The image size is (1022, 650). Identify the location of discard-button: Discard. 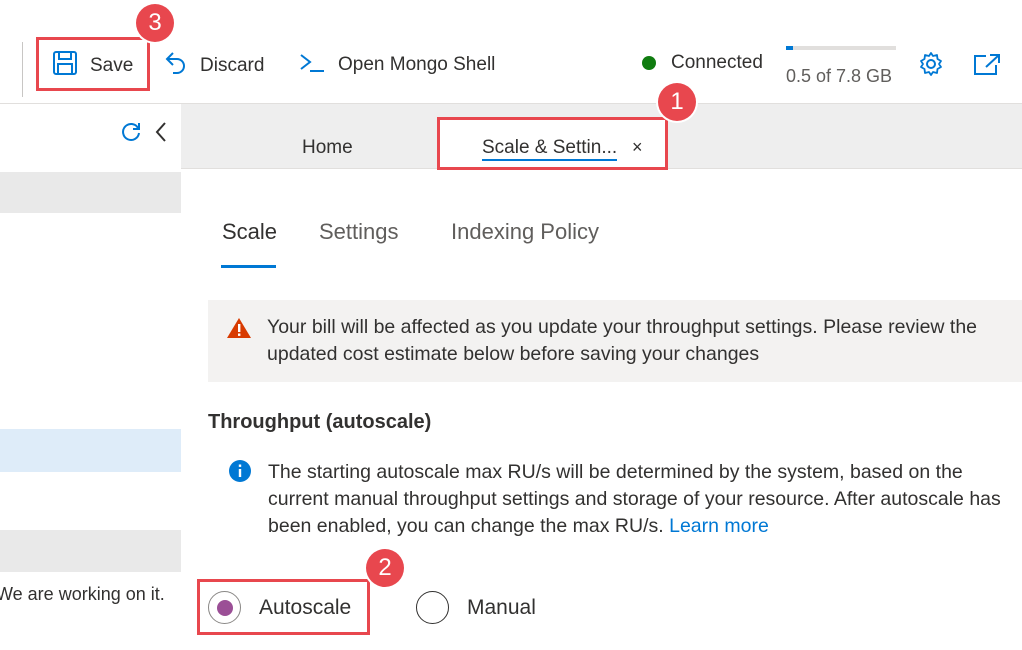
(214, 66).